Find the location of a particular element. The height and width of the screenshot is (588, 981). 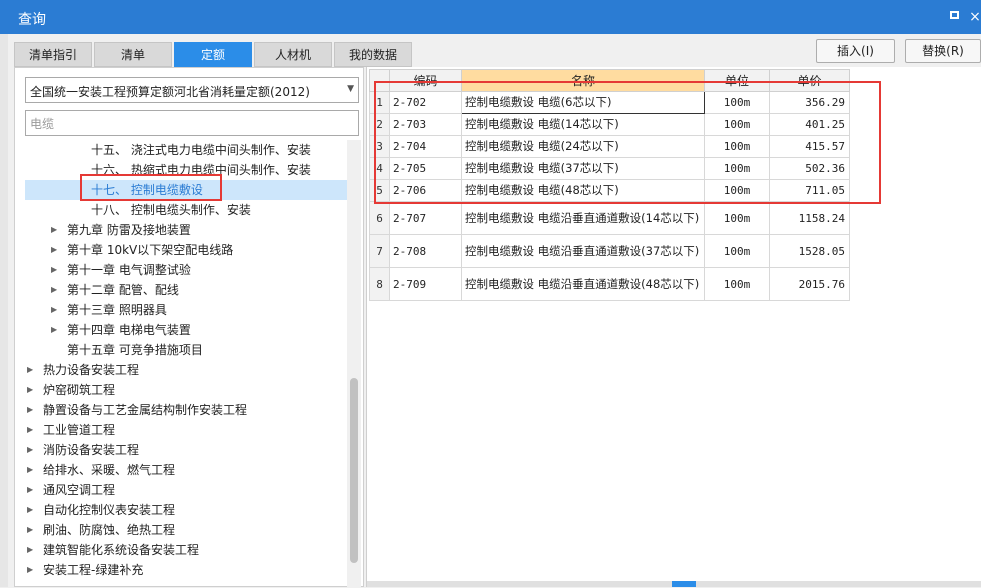

row-index-cell: 5 is located at coordinates (379, 190).